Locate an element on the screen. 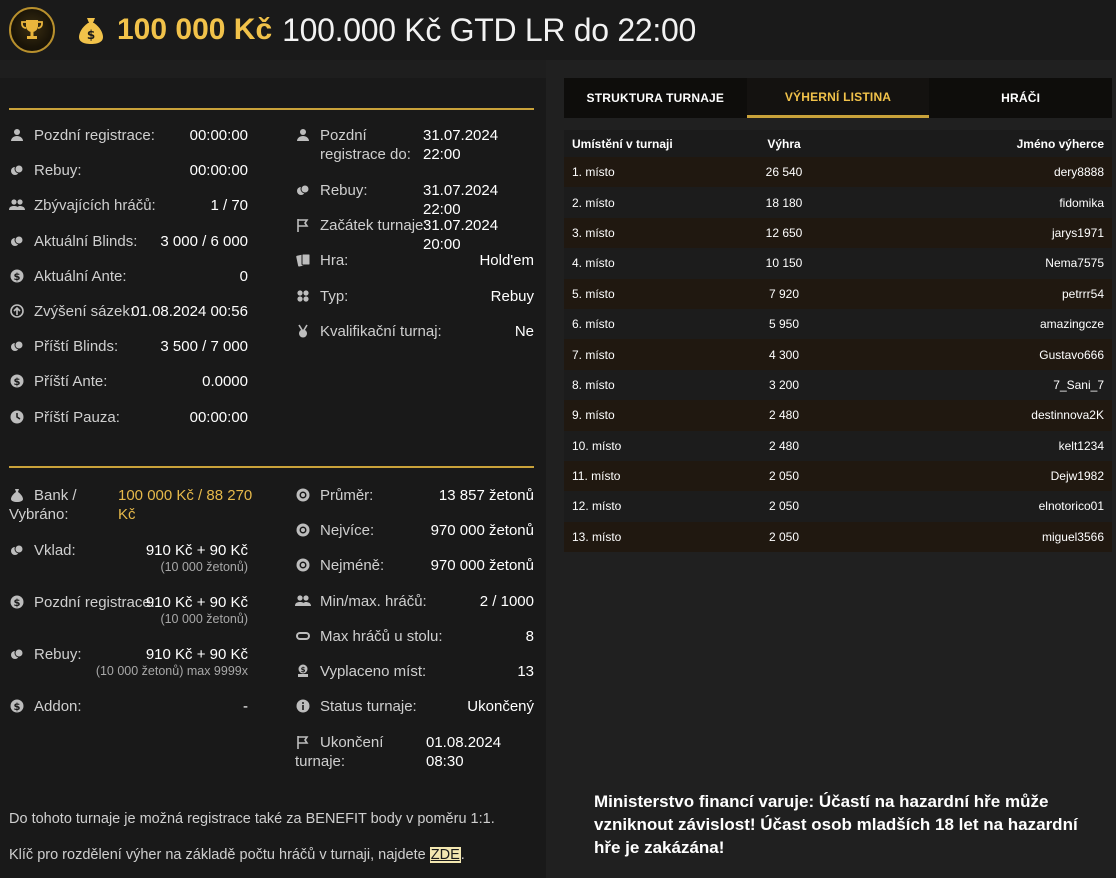 Image resolution: width=1116 pixels, height=878 pixels. nejmene-label: Nejméně: is located at coordinates (352, 566).